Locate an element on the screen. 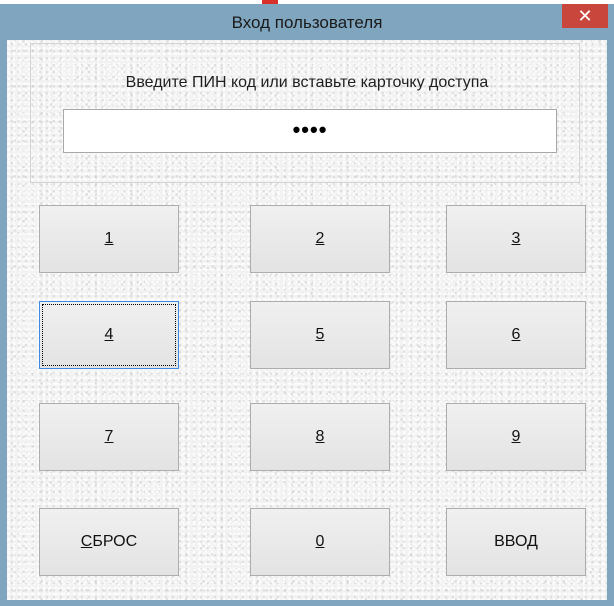 Image resolution: width=614 pixels, height=606 pixels. key-label: 8 is located at coordinates (320, 436).